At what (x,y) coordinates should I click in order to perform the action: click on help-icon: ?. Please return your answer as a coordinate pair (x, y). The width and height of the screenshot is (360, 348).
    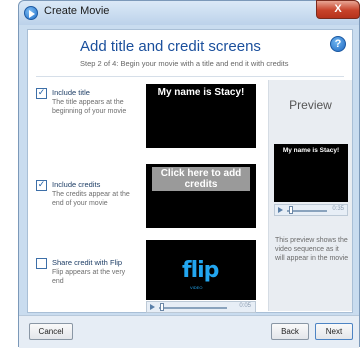
    Looking at the image, I should click on (338, 44).